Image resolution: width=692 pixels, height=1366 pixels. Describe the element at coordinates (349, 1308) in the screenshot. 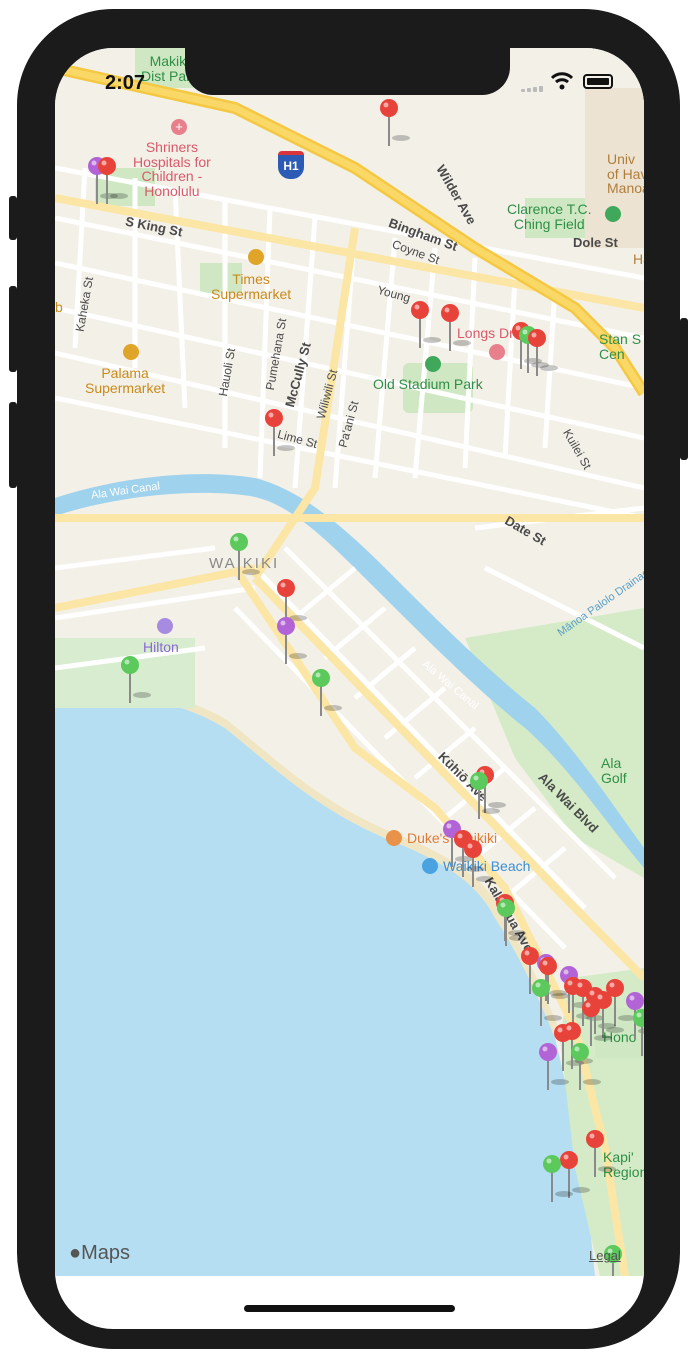

I see `home-indicator` at that location.